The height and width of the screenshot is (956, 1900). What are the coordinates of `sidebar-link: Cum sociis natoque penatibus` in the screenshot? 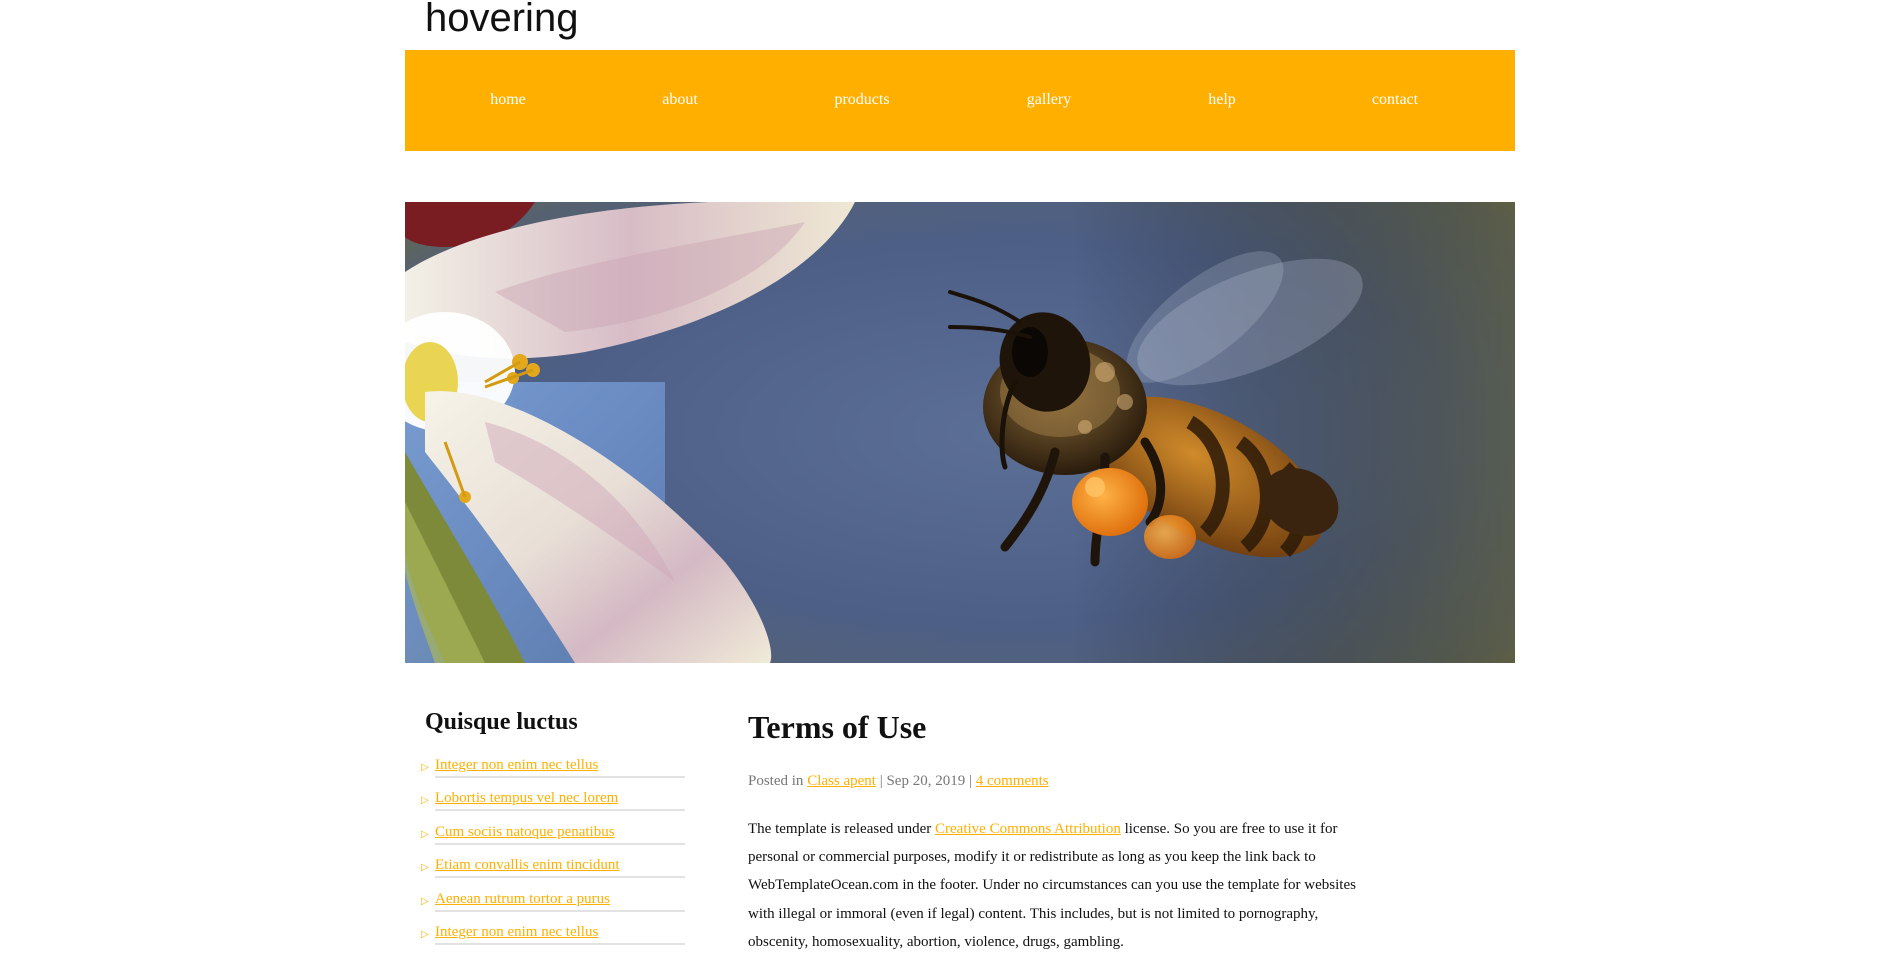 It's located at (560, 833).